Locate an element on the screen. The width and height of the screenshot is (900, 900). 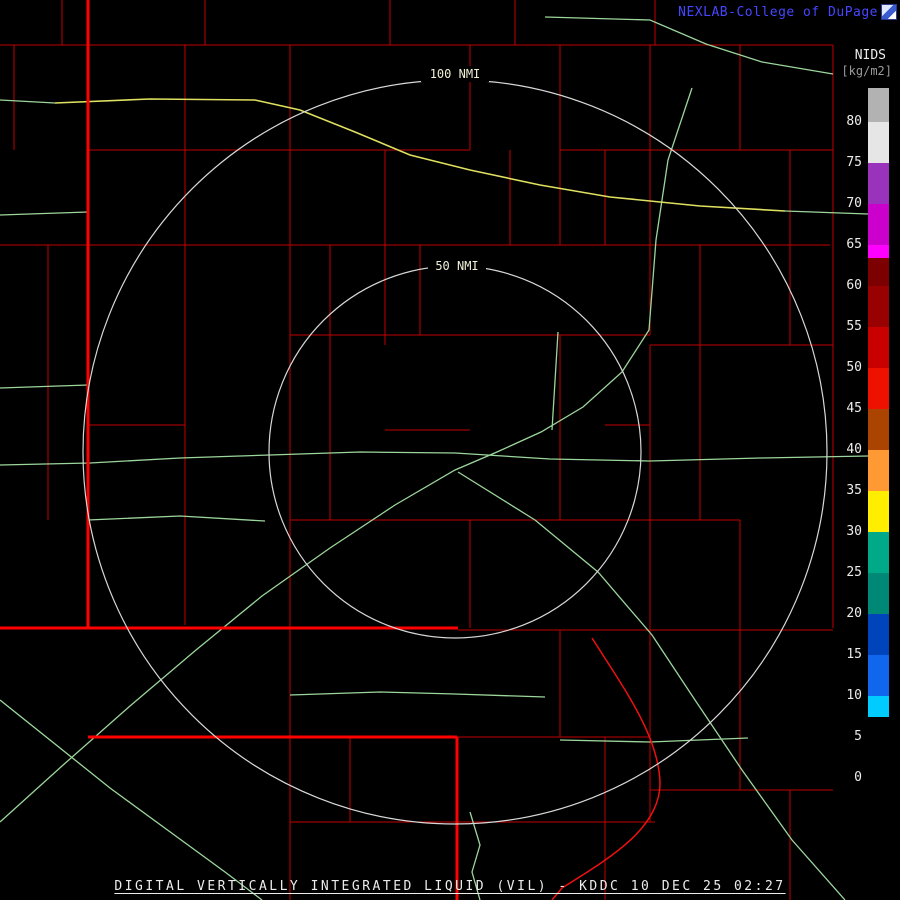
colorbar-tick-label: 0 is located at coordinates (858, 777).